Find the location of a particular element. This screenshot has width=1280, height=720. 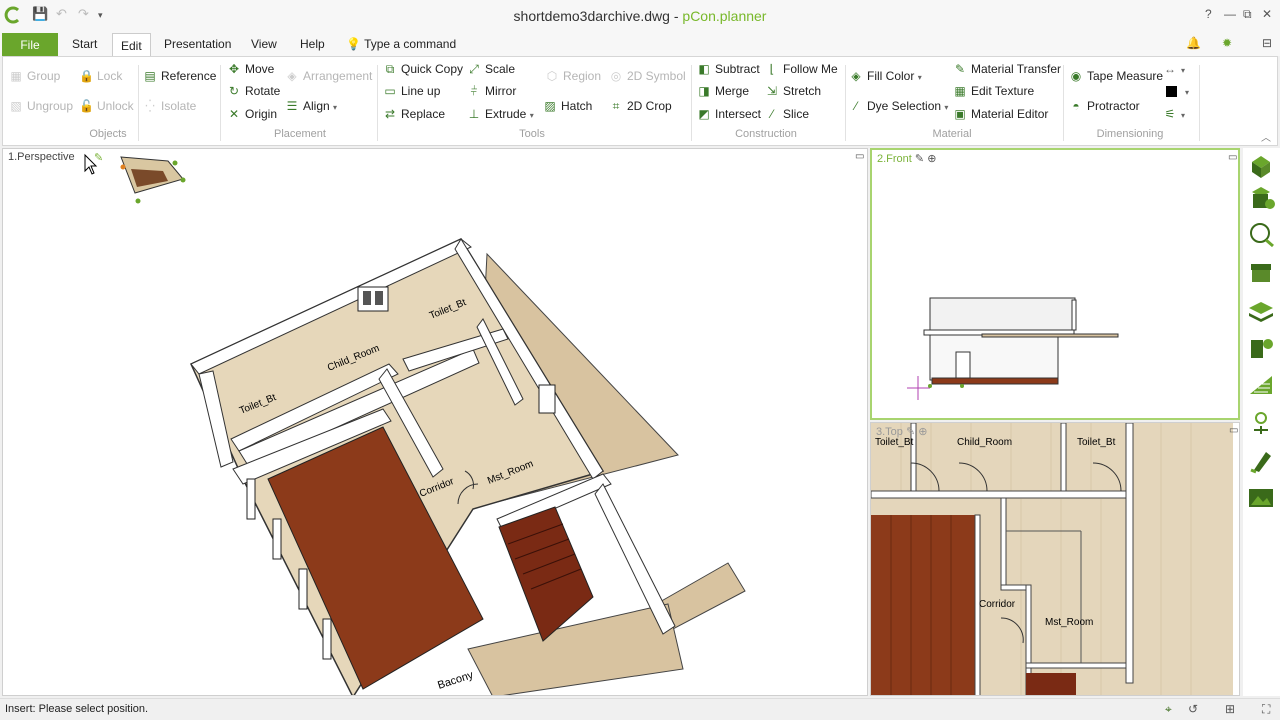

reference-icon: ▤ is located at coordinates (150, 76).